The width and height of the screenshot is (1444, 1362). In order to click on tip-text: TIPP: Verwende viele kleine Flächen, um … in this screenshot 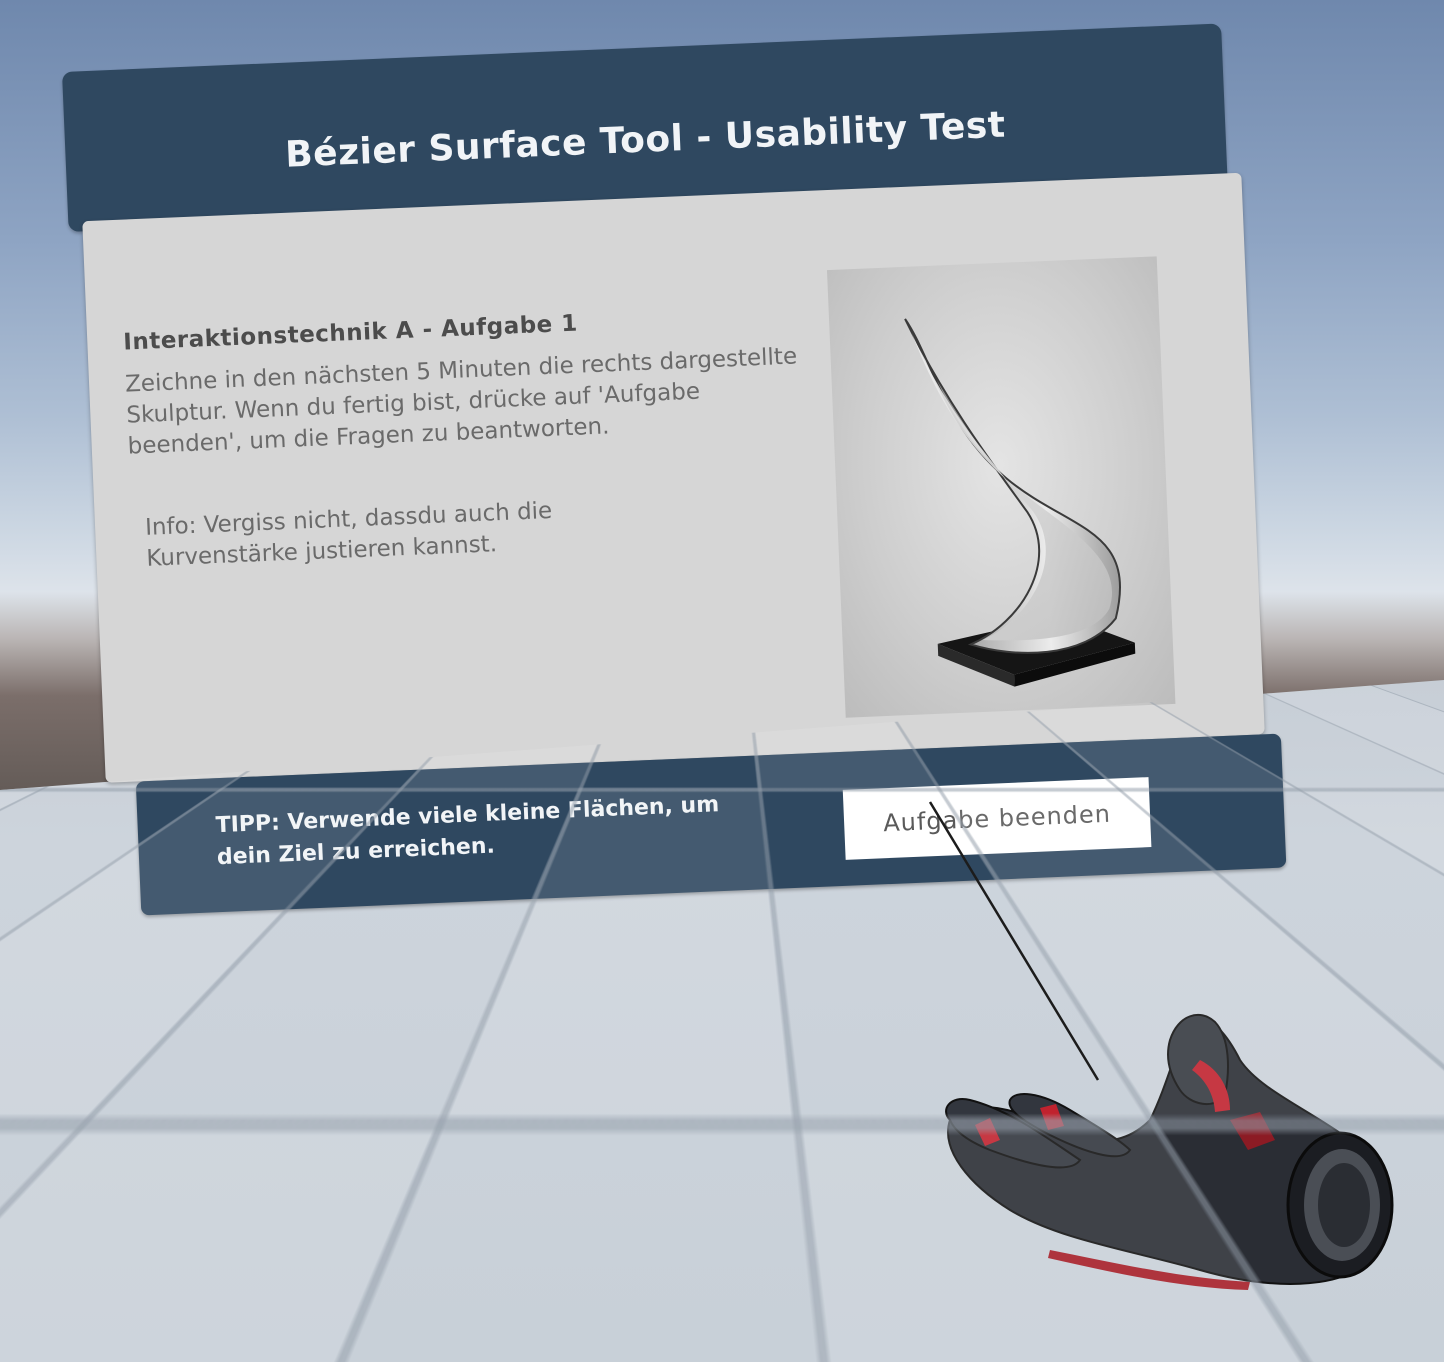, I will do `click(476, 831)`.